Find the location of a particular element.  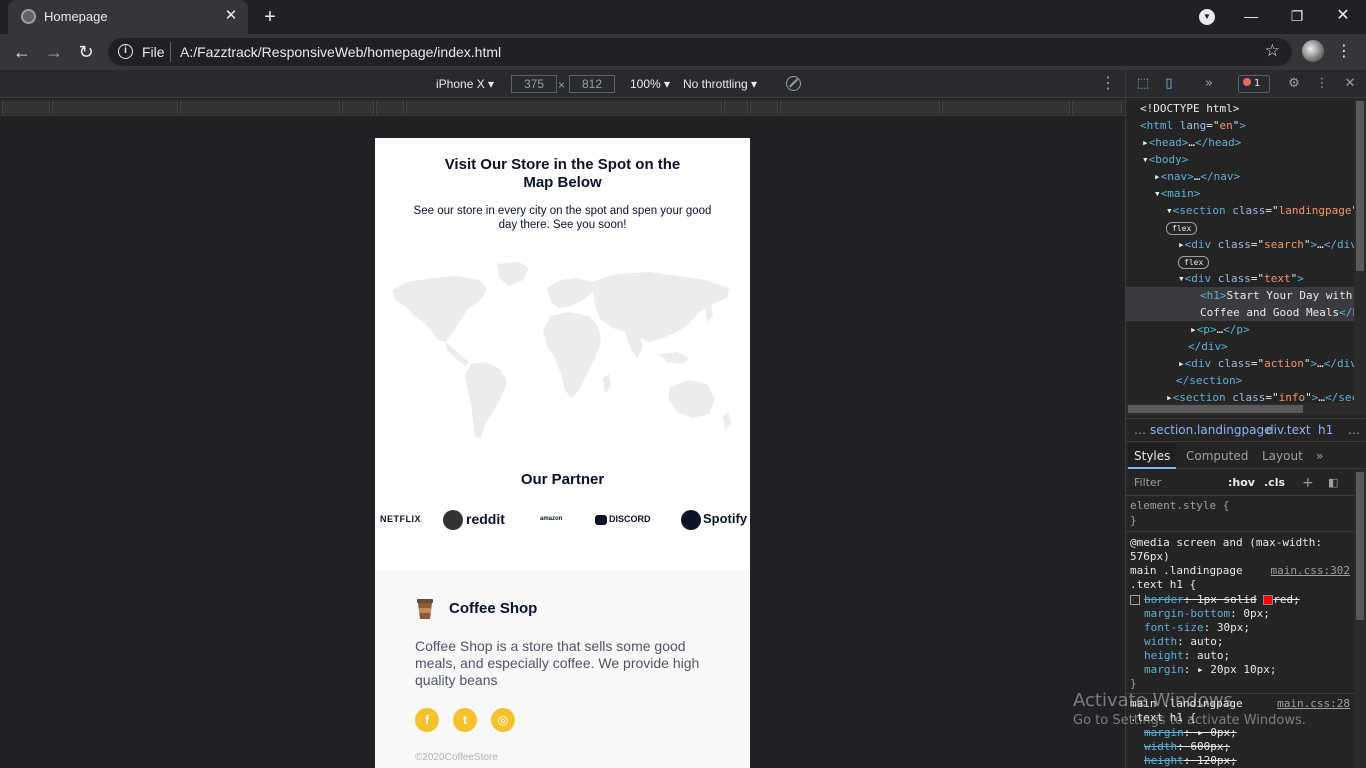

dom-node-line: <h1>Start Your Day with is located at coordinates (1240, 295).